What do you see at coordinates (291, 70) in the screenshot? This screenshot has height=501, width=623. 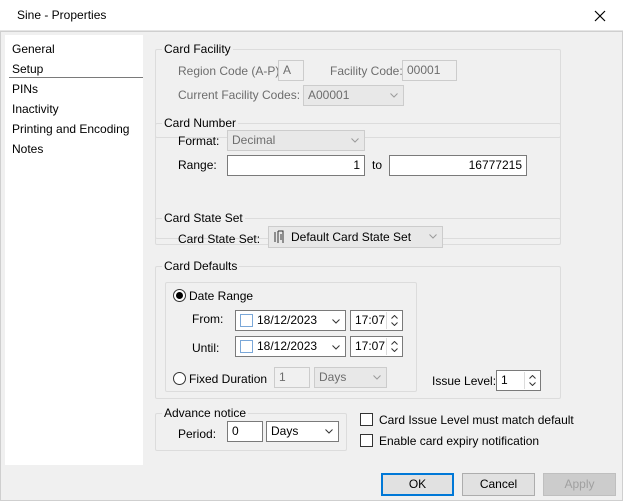 I see `region-code-field: A` at bounding box center [291, 70].